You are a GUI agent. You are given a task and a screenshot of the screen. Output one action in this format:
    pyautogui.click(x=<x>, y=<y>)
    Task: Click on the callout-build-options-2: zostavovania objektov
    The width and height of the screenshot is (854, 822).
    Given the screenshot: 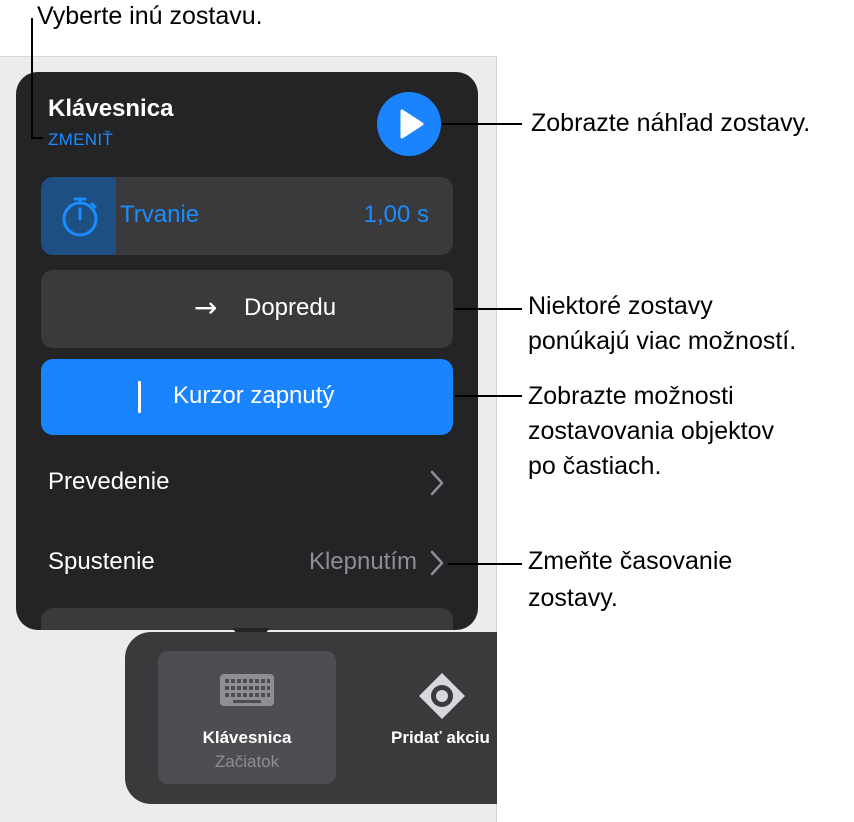 What is the action you would take?
    pyautogui.click(x=651, y=431)
    